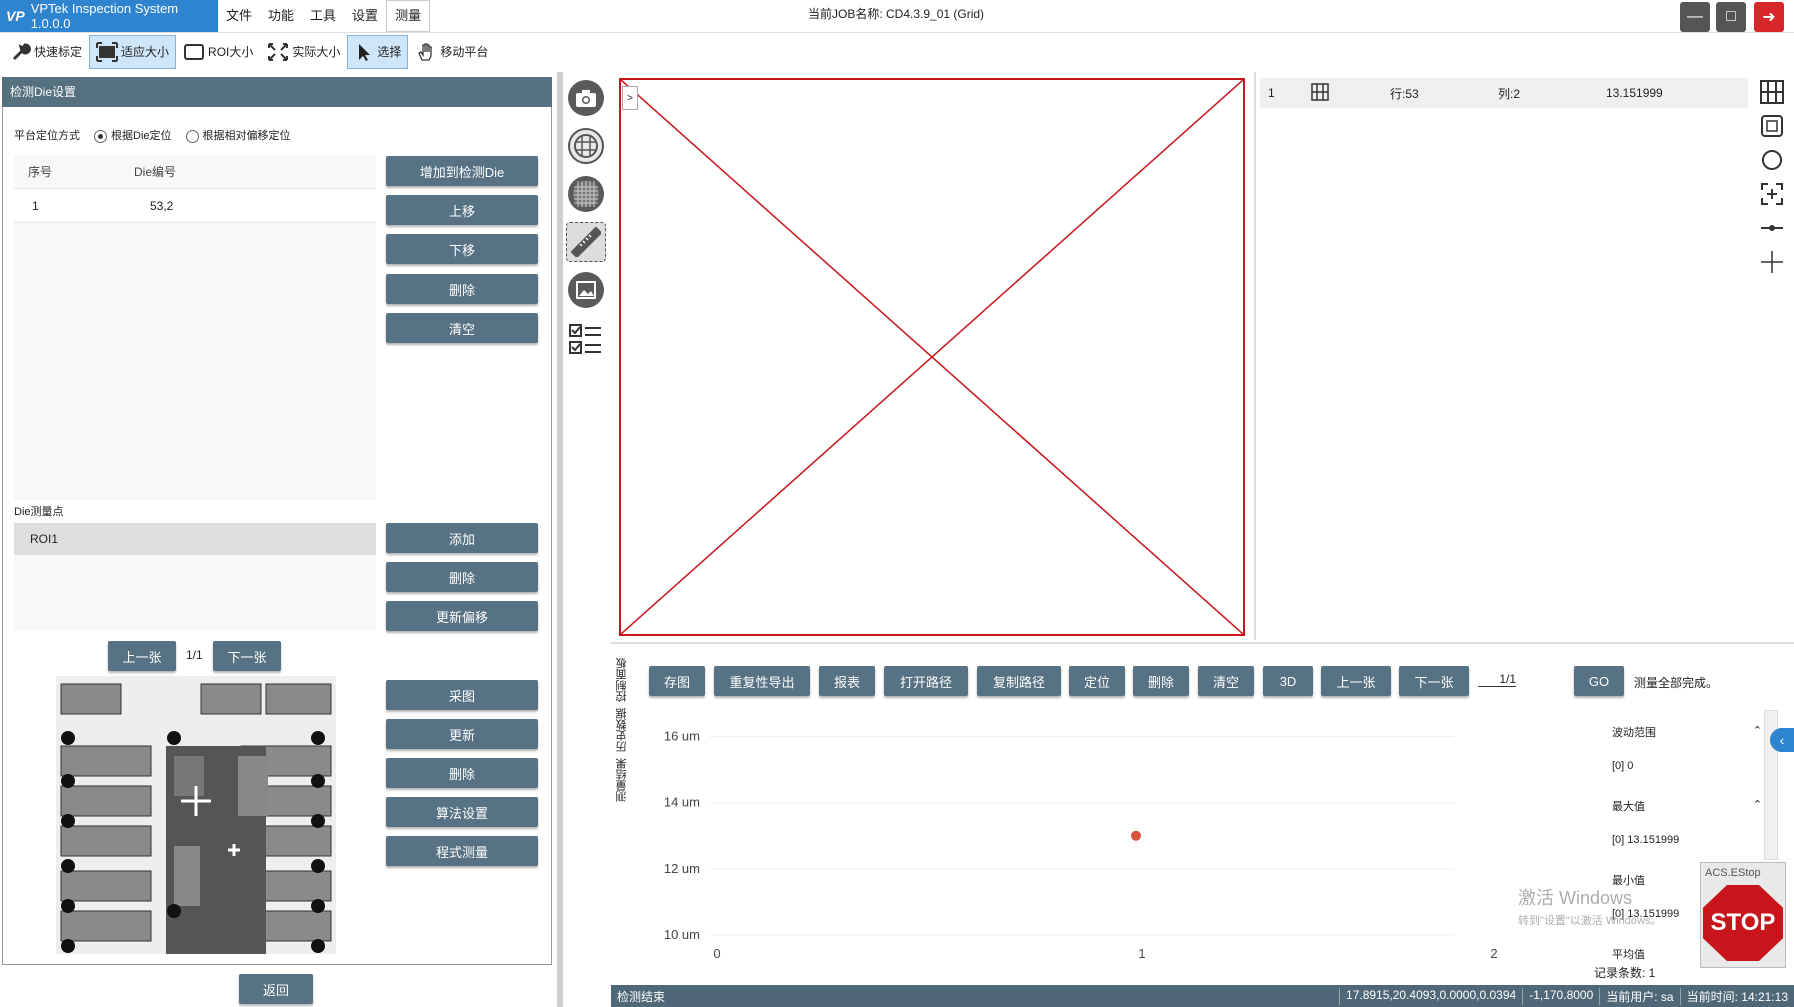 The image size is (1794, 1007). What do you see at coordinates (1202, 643) in the screenshot?
I see `bottom-divider` at bounding box center [1202, 643].